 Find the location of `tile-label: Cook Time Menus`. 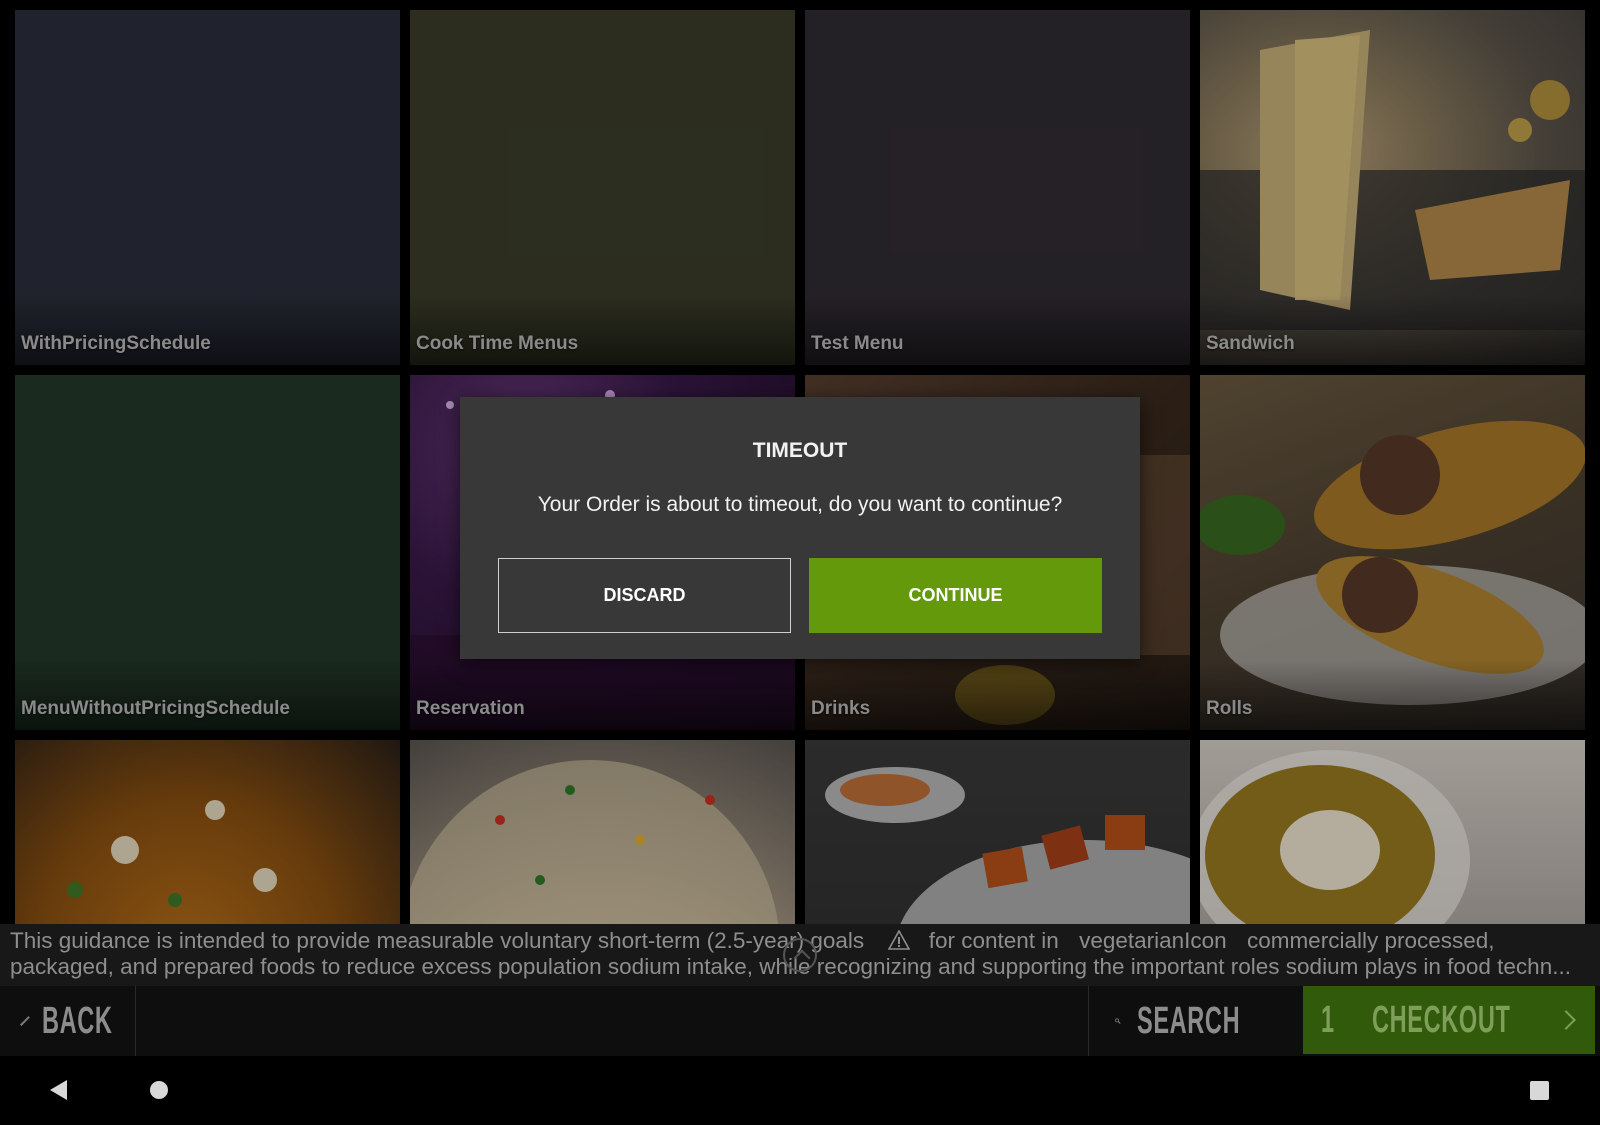

tile-label: Cook Time Menus is located at coordinates (497, 343).